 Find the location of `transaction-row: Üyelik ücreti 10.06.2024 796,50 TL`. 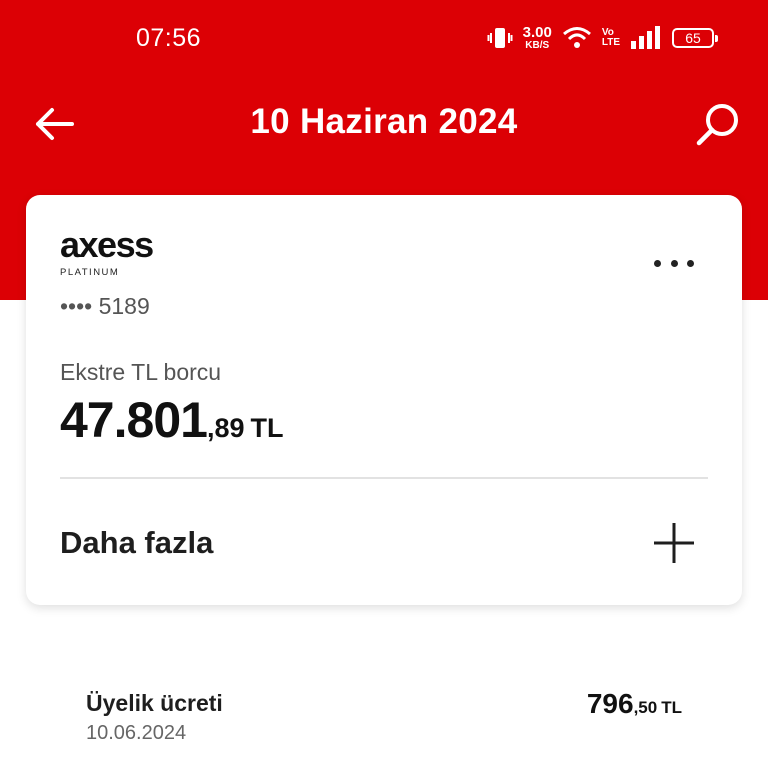

transaction-row: Üyelik ücreti 10.06.2024 796,50 TL is located at coordinates (384, 715).